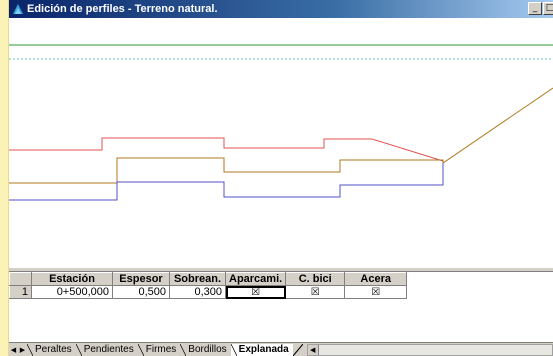 This screenshot has height=356, width=553. I want to click on header-estacion: Estación, so click(72, 279).